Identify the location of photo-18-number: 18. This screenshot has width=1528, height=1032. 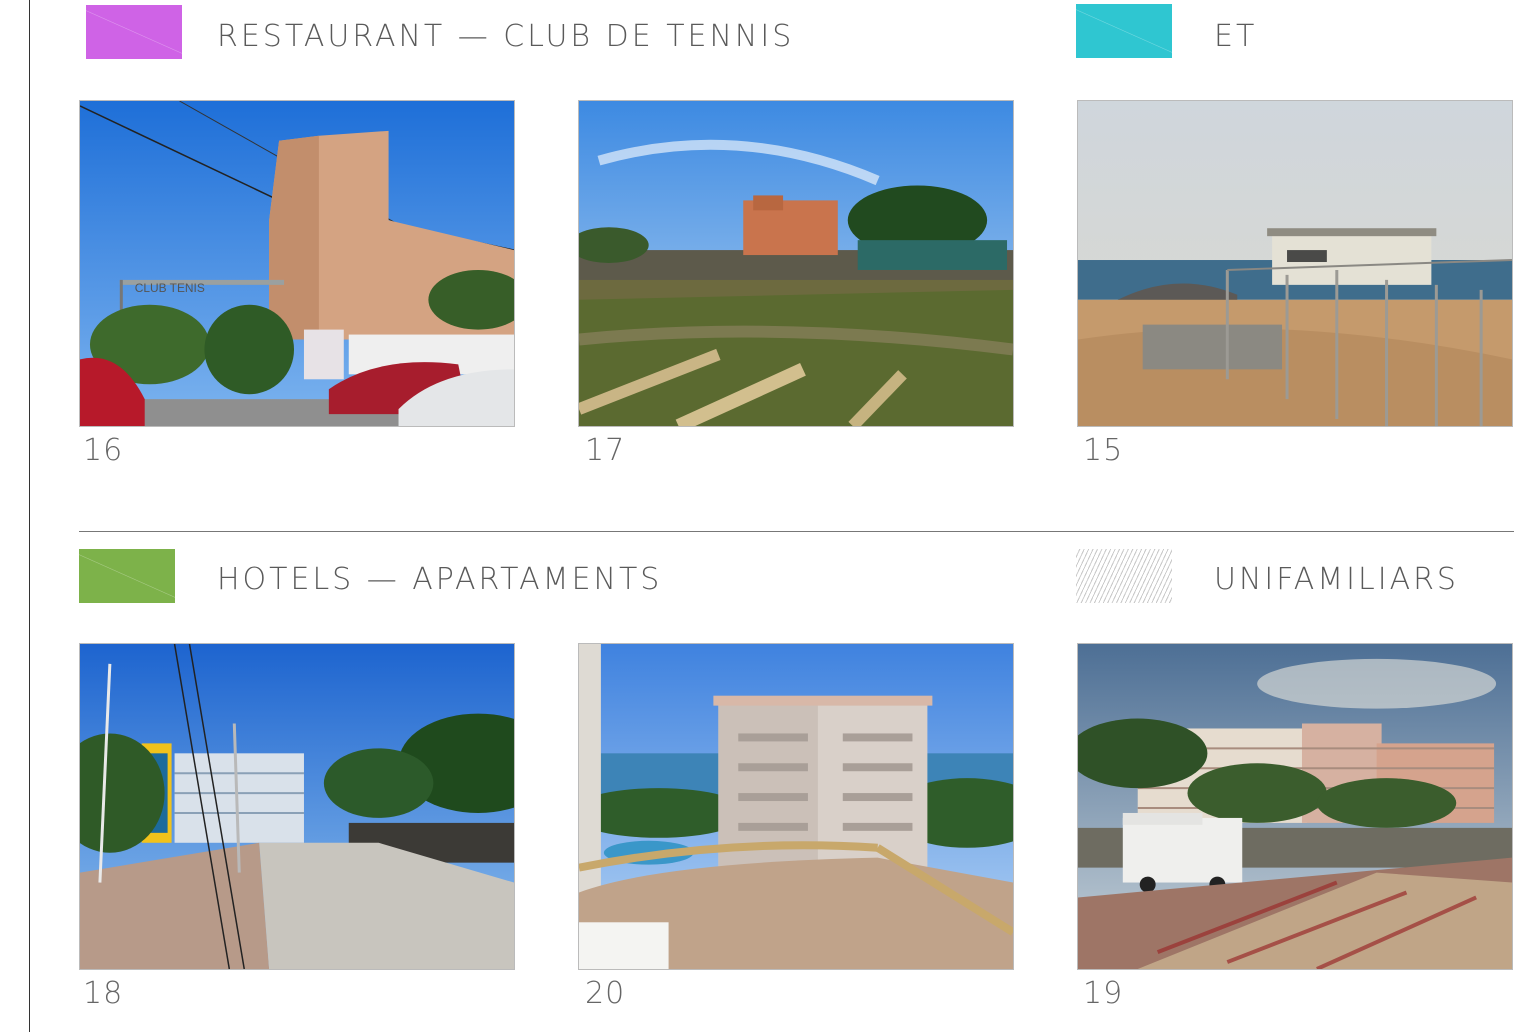
(103, 993).